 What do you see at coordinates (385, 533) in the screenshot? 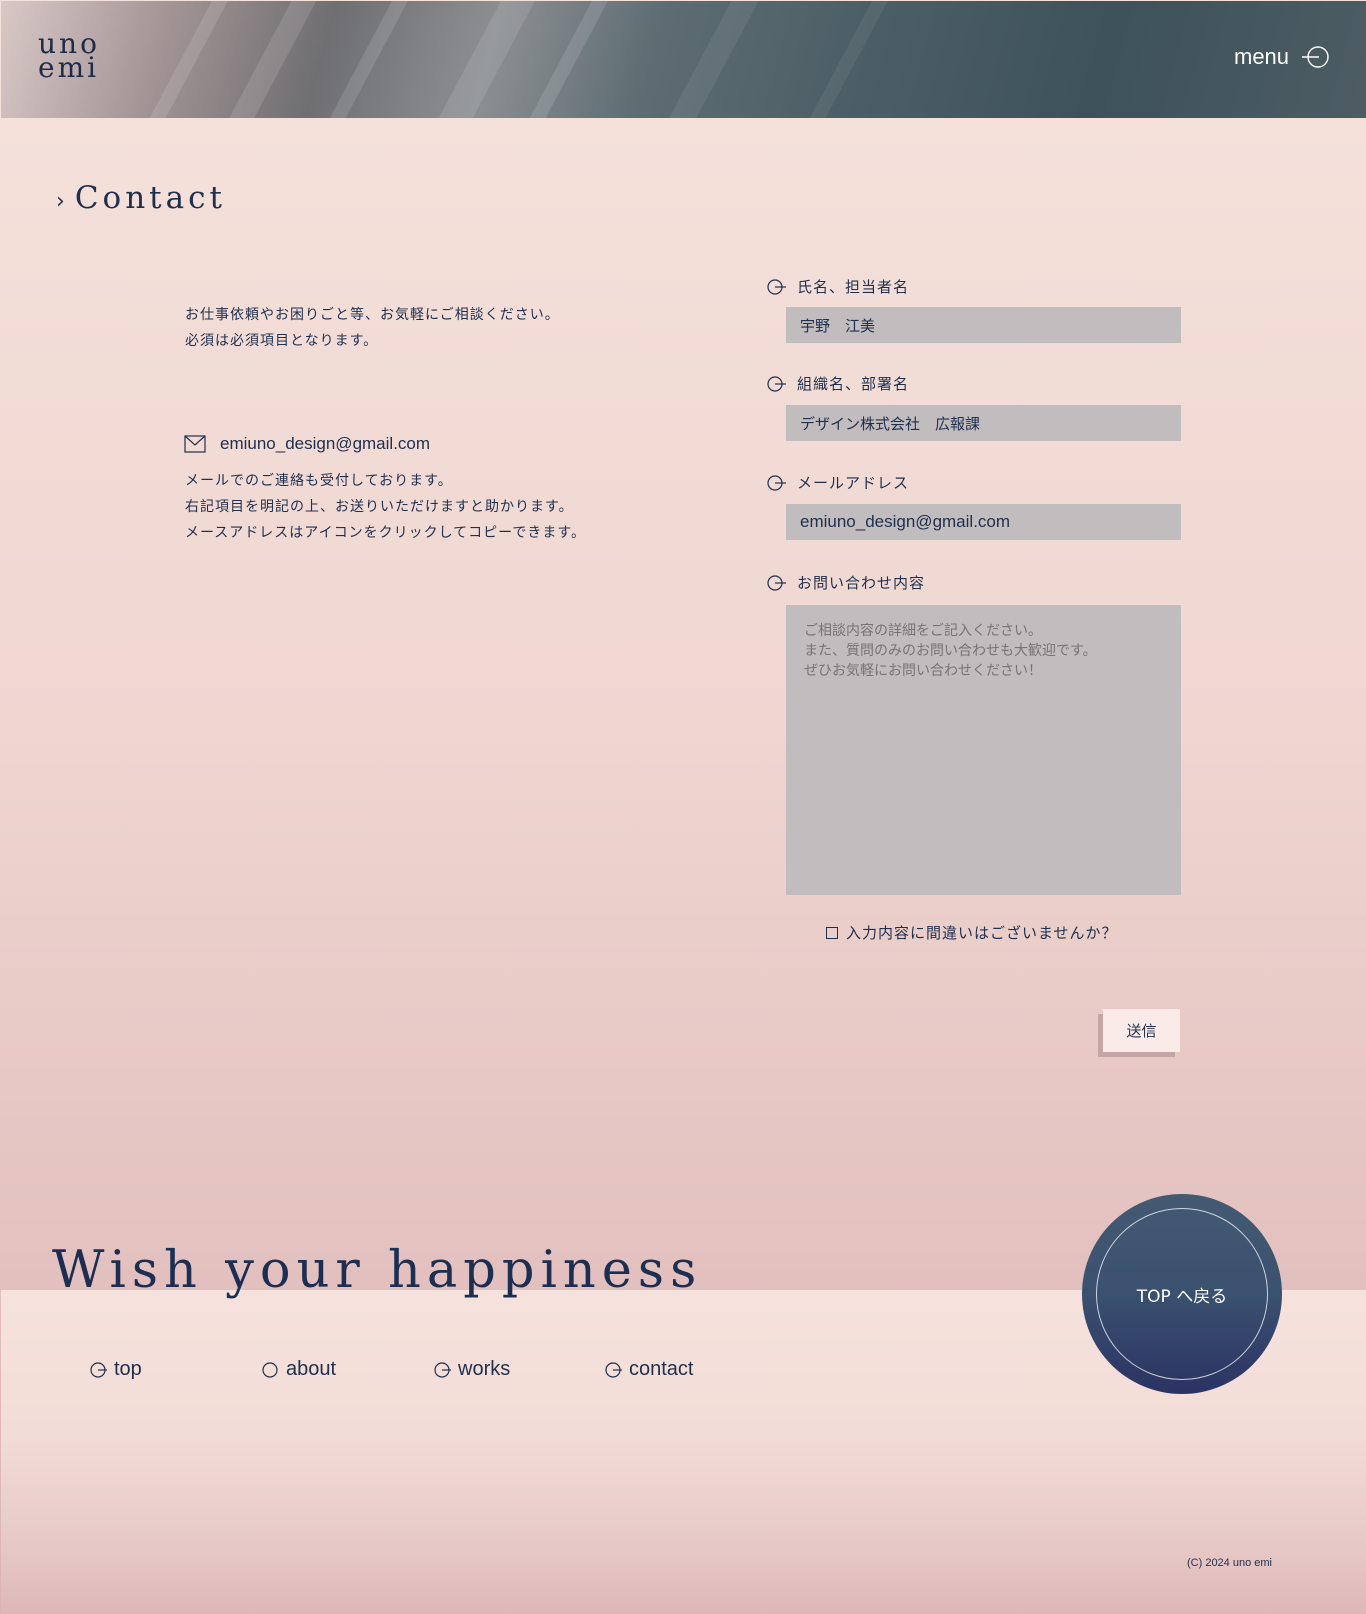
I see `note-line: メースアドレスはアイコンをクリックしてコピーできます。` at bounding box center [385, 533].